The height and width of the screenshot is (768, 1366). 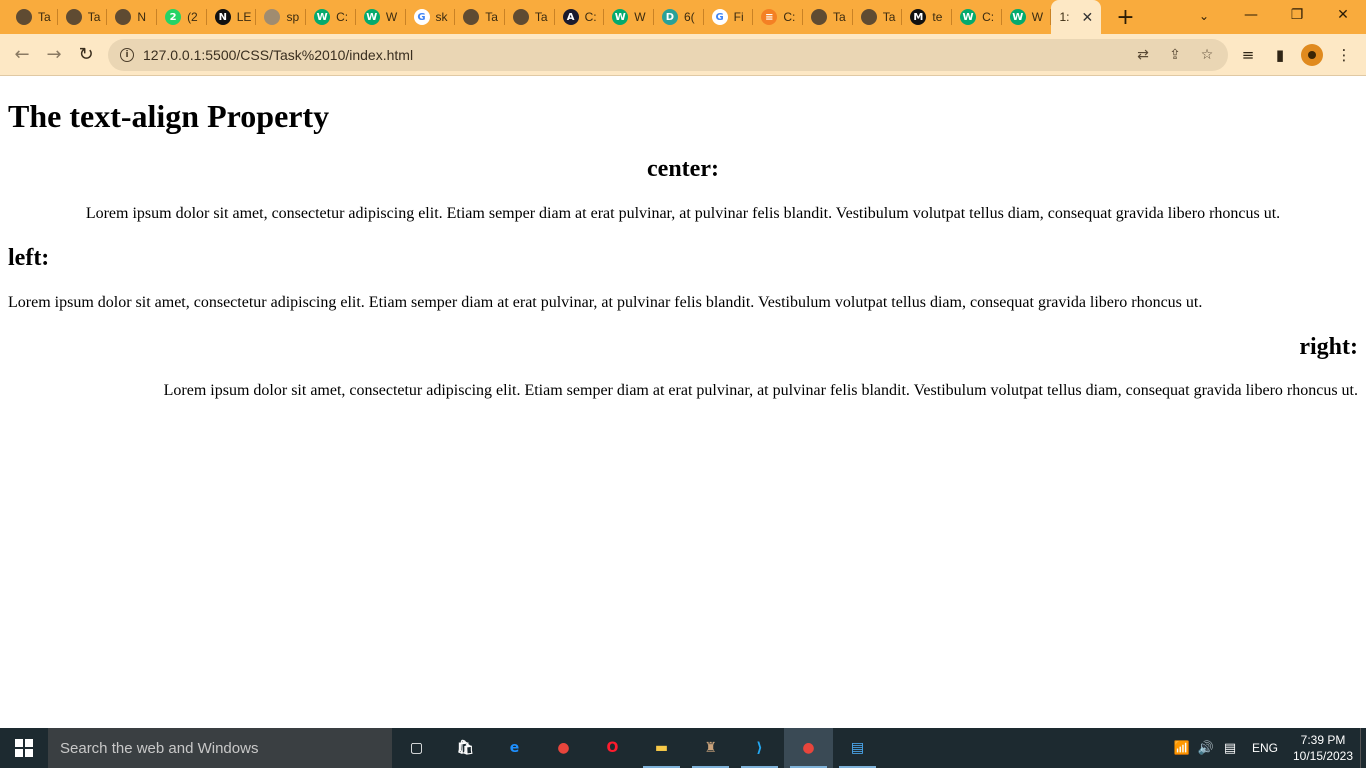 I want to click on browser-tab: N LE, so click(x=232, y=17).